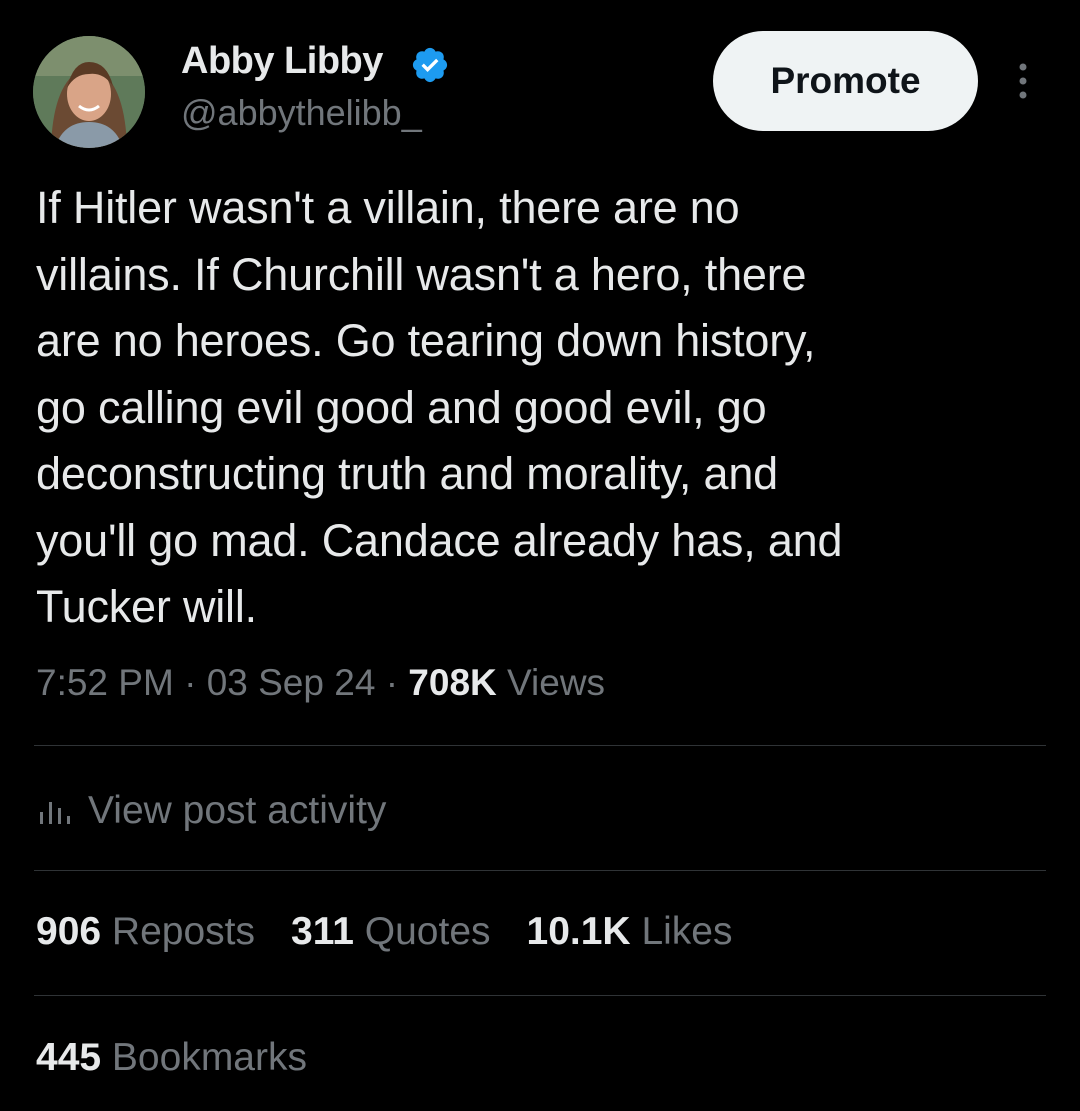  Describe the element at coordinates (388, 207) in the screenshot. I see `tweet-text-line: If Hitler wasn't a villain, there are no` at that location.